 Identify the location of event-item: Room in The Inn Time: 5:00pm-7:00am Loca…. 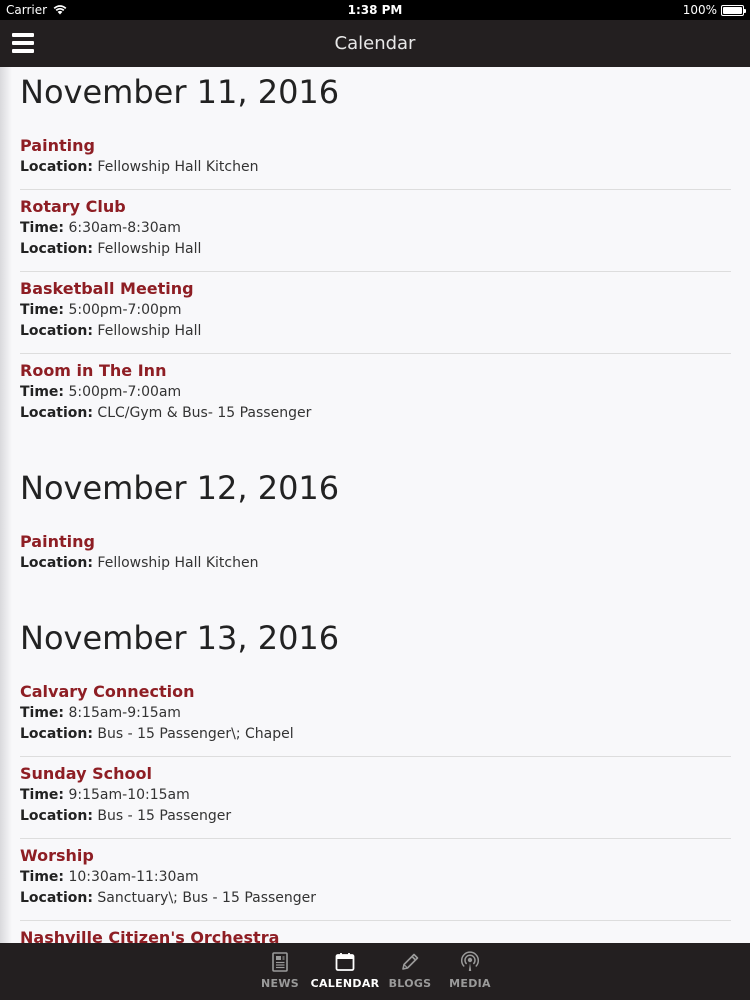
(375, 394).